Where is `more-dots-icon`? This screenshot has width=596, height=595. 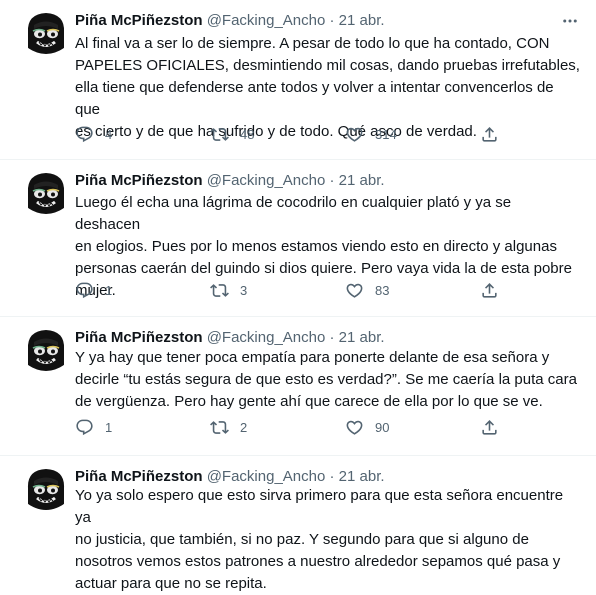
more-dots-icon is located at coordinates (570, 21).